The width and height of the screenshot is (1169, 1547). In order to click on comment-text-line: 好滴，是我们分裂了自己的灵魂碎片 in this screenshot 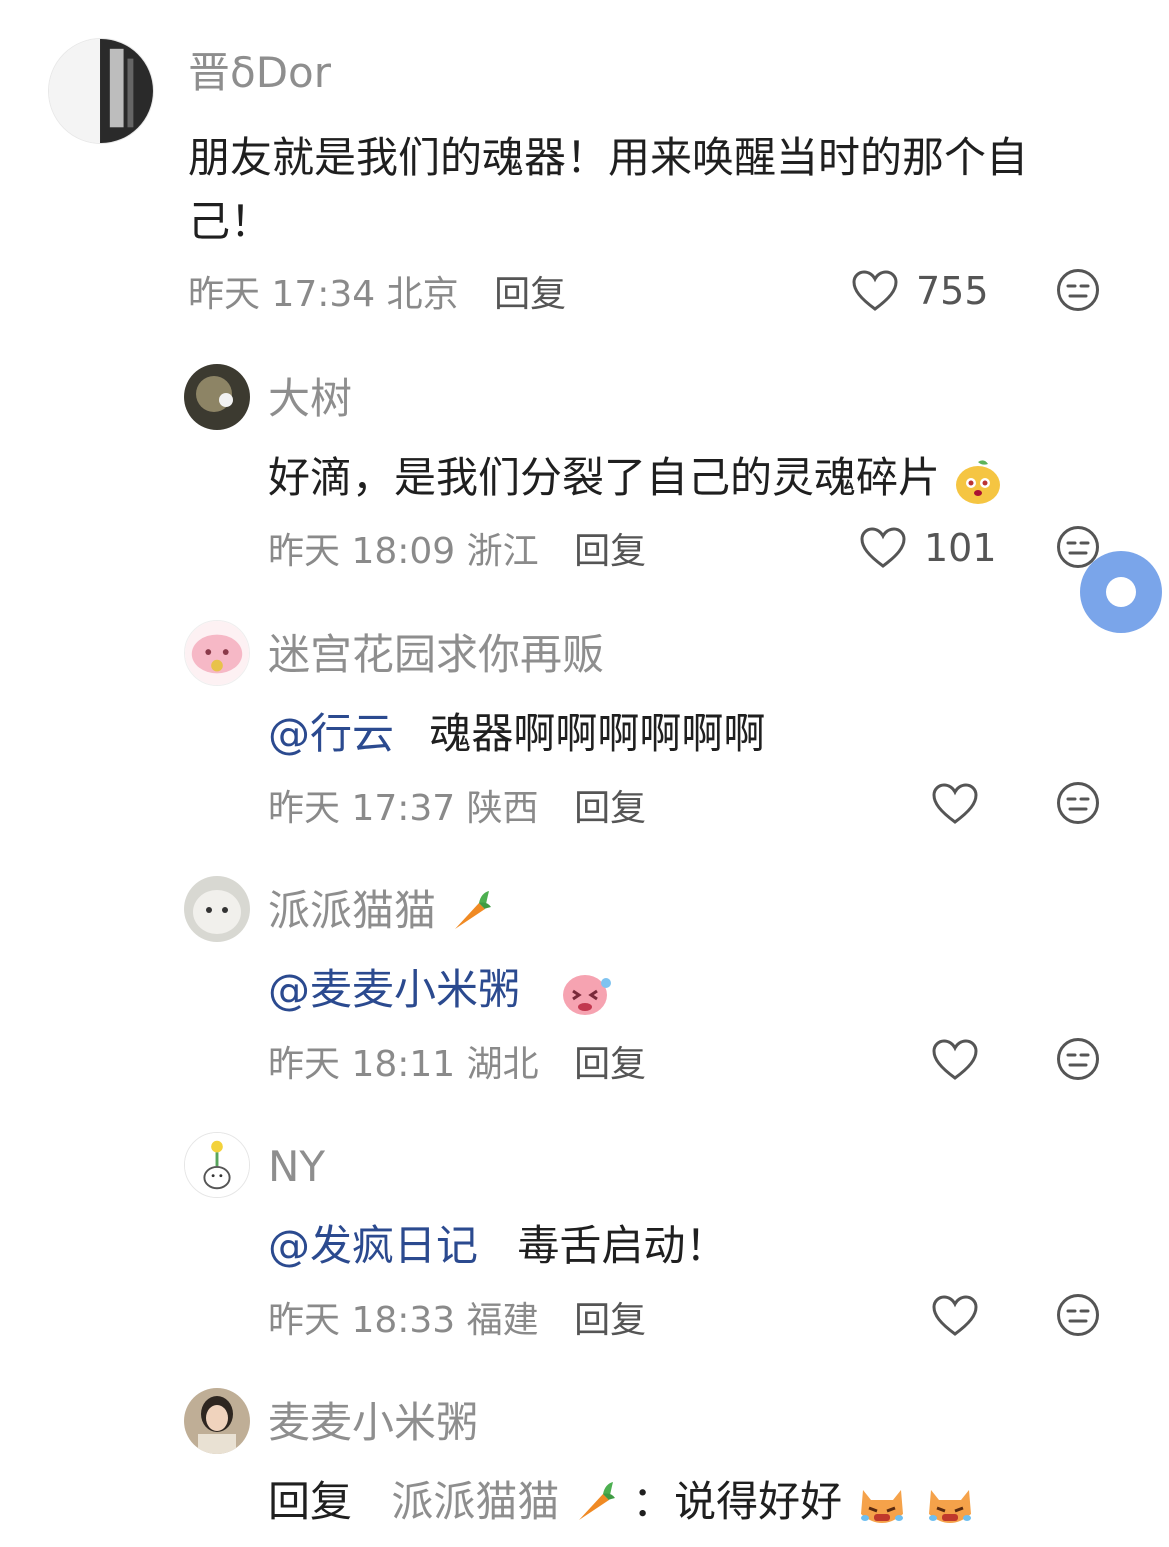, I will do `click(604, 477)`.